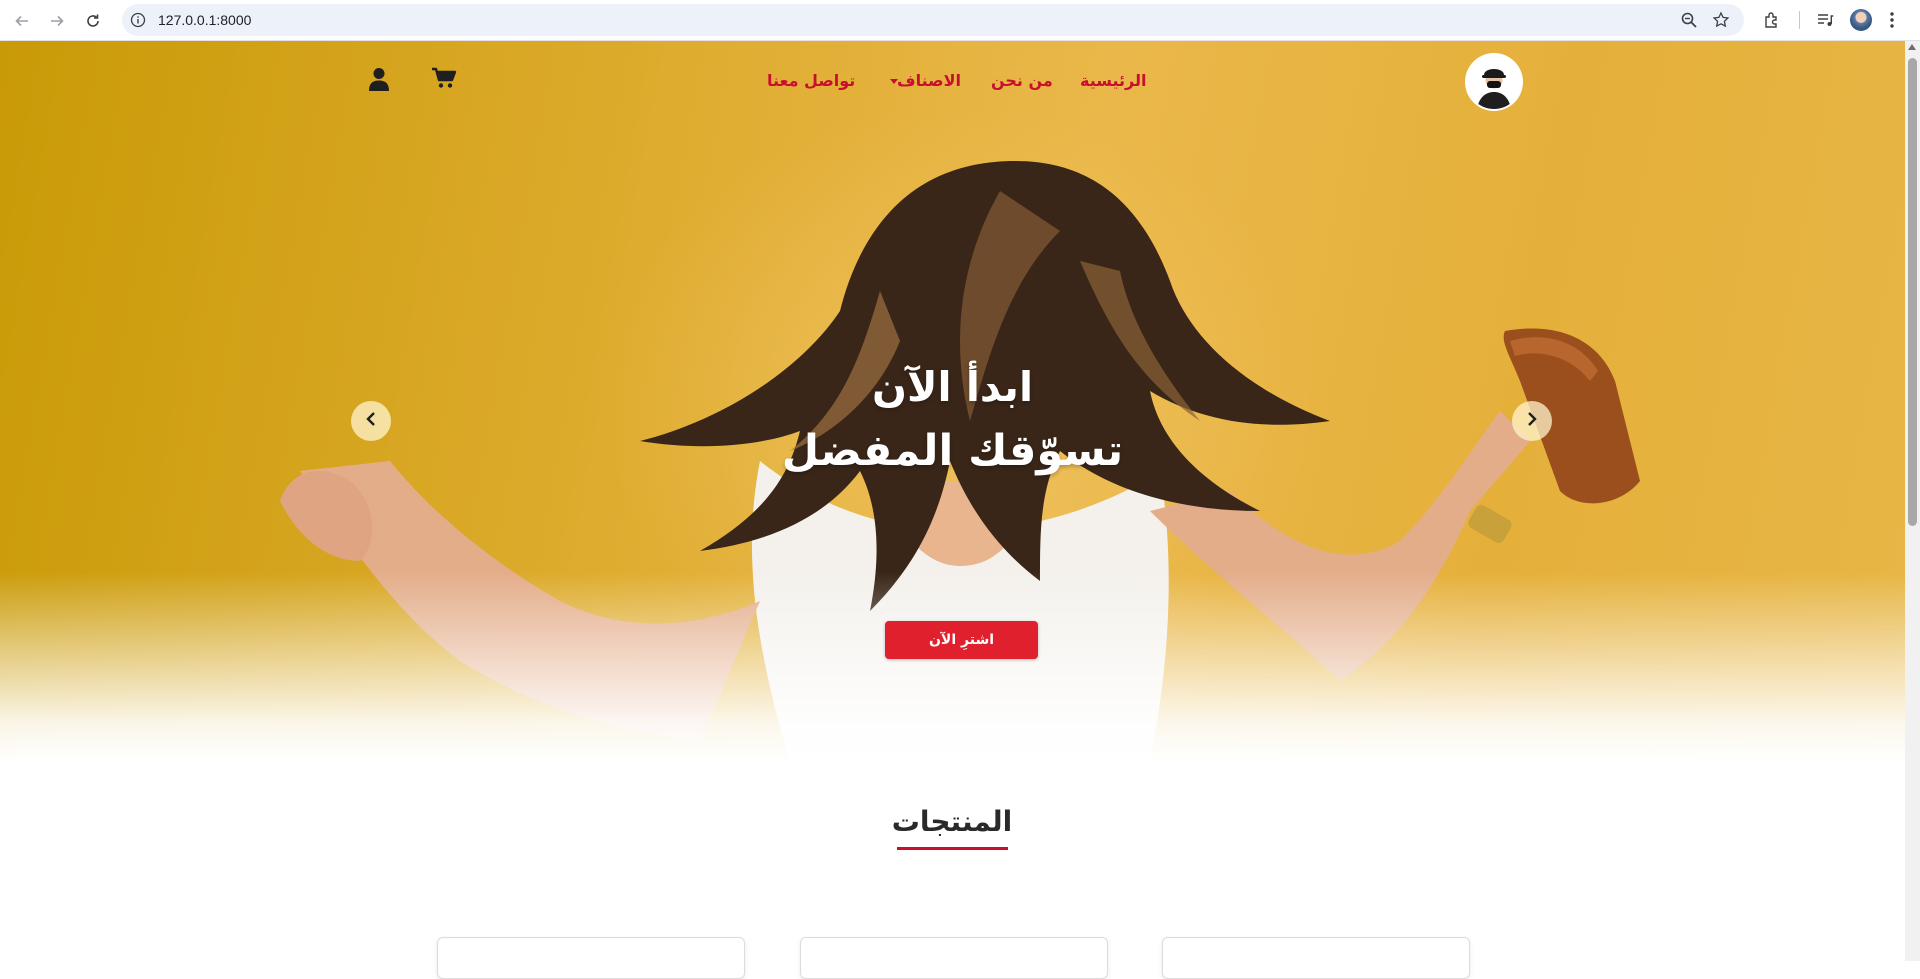 The width and height of the screenshot is (1920, 979). I want to click on browser-toolbar: 127.0.0.1:8000, so click(960, 20).